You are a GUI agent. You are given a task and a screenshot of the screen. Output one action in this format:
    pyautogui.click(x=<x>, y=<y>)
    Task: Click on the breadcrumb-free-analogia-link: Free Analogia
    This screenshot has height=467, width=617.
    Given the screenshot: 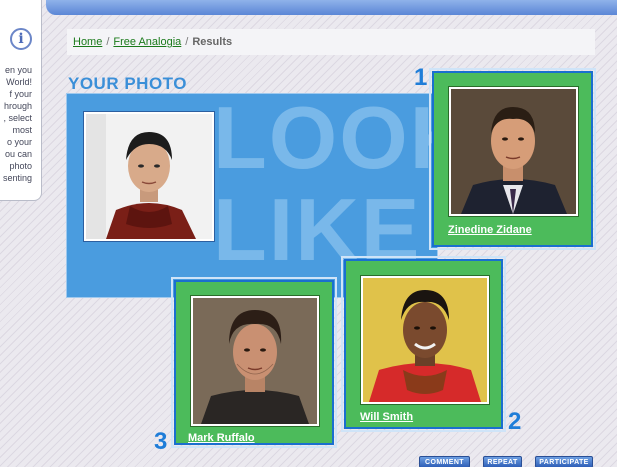 What is the action you would take?
    pyautogui.click(x=147, y=42)
    